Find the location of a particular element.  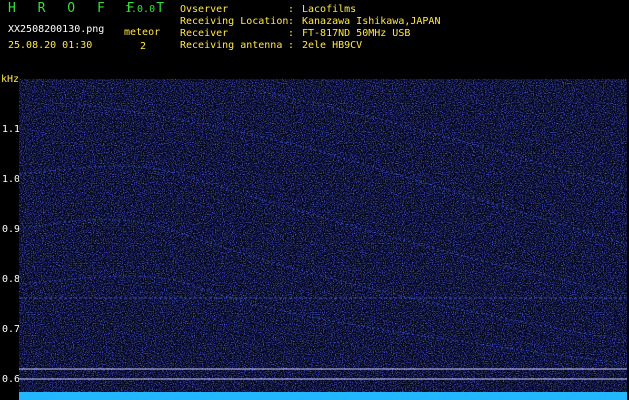

file-name: XX2508200130.png is located at coordinates (56, 29).